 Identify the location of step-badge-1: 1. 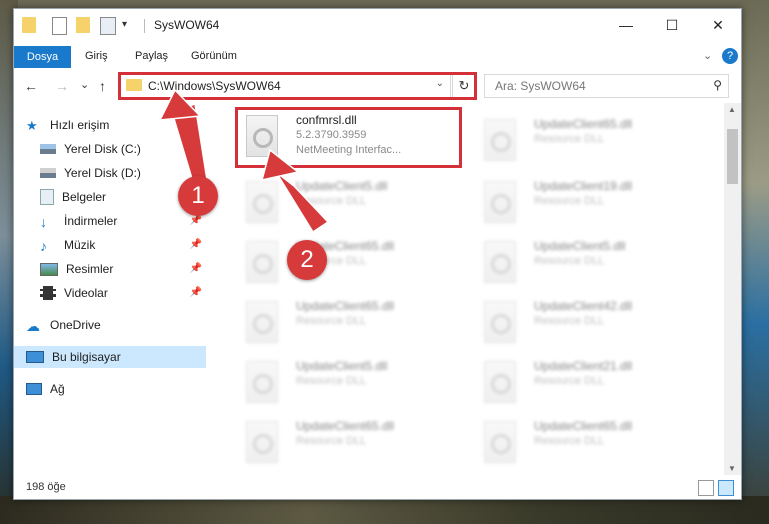
(198, 196).